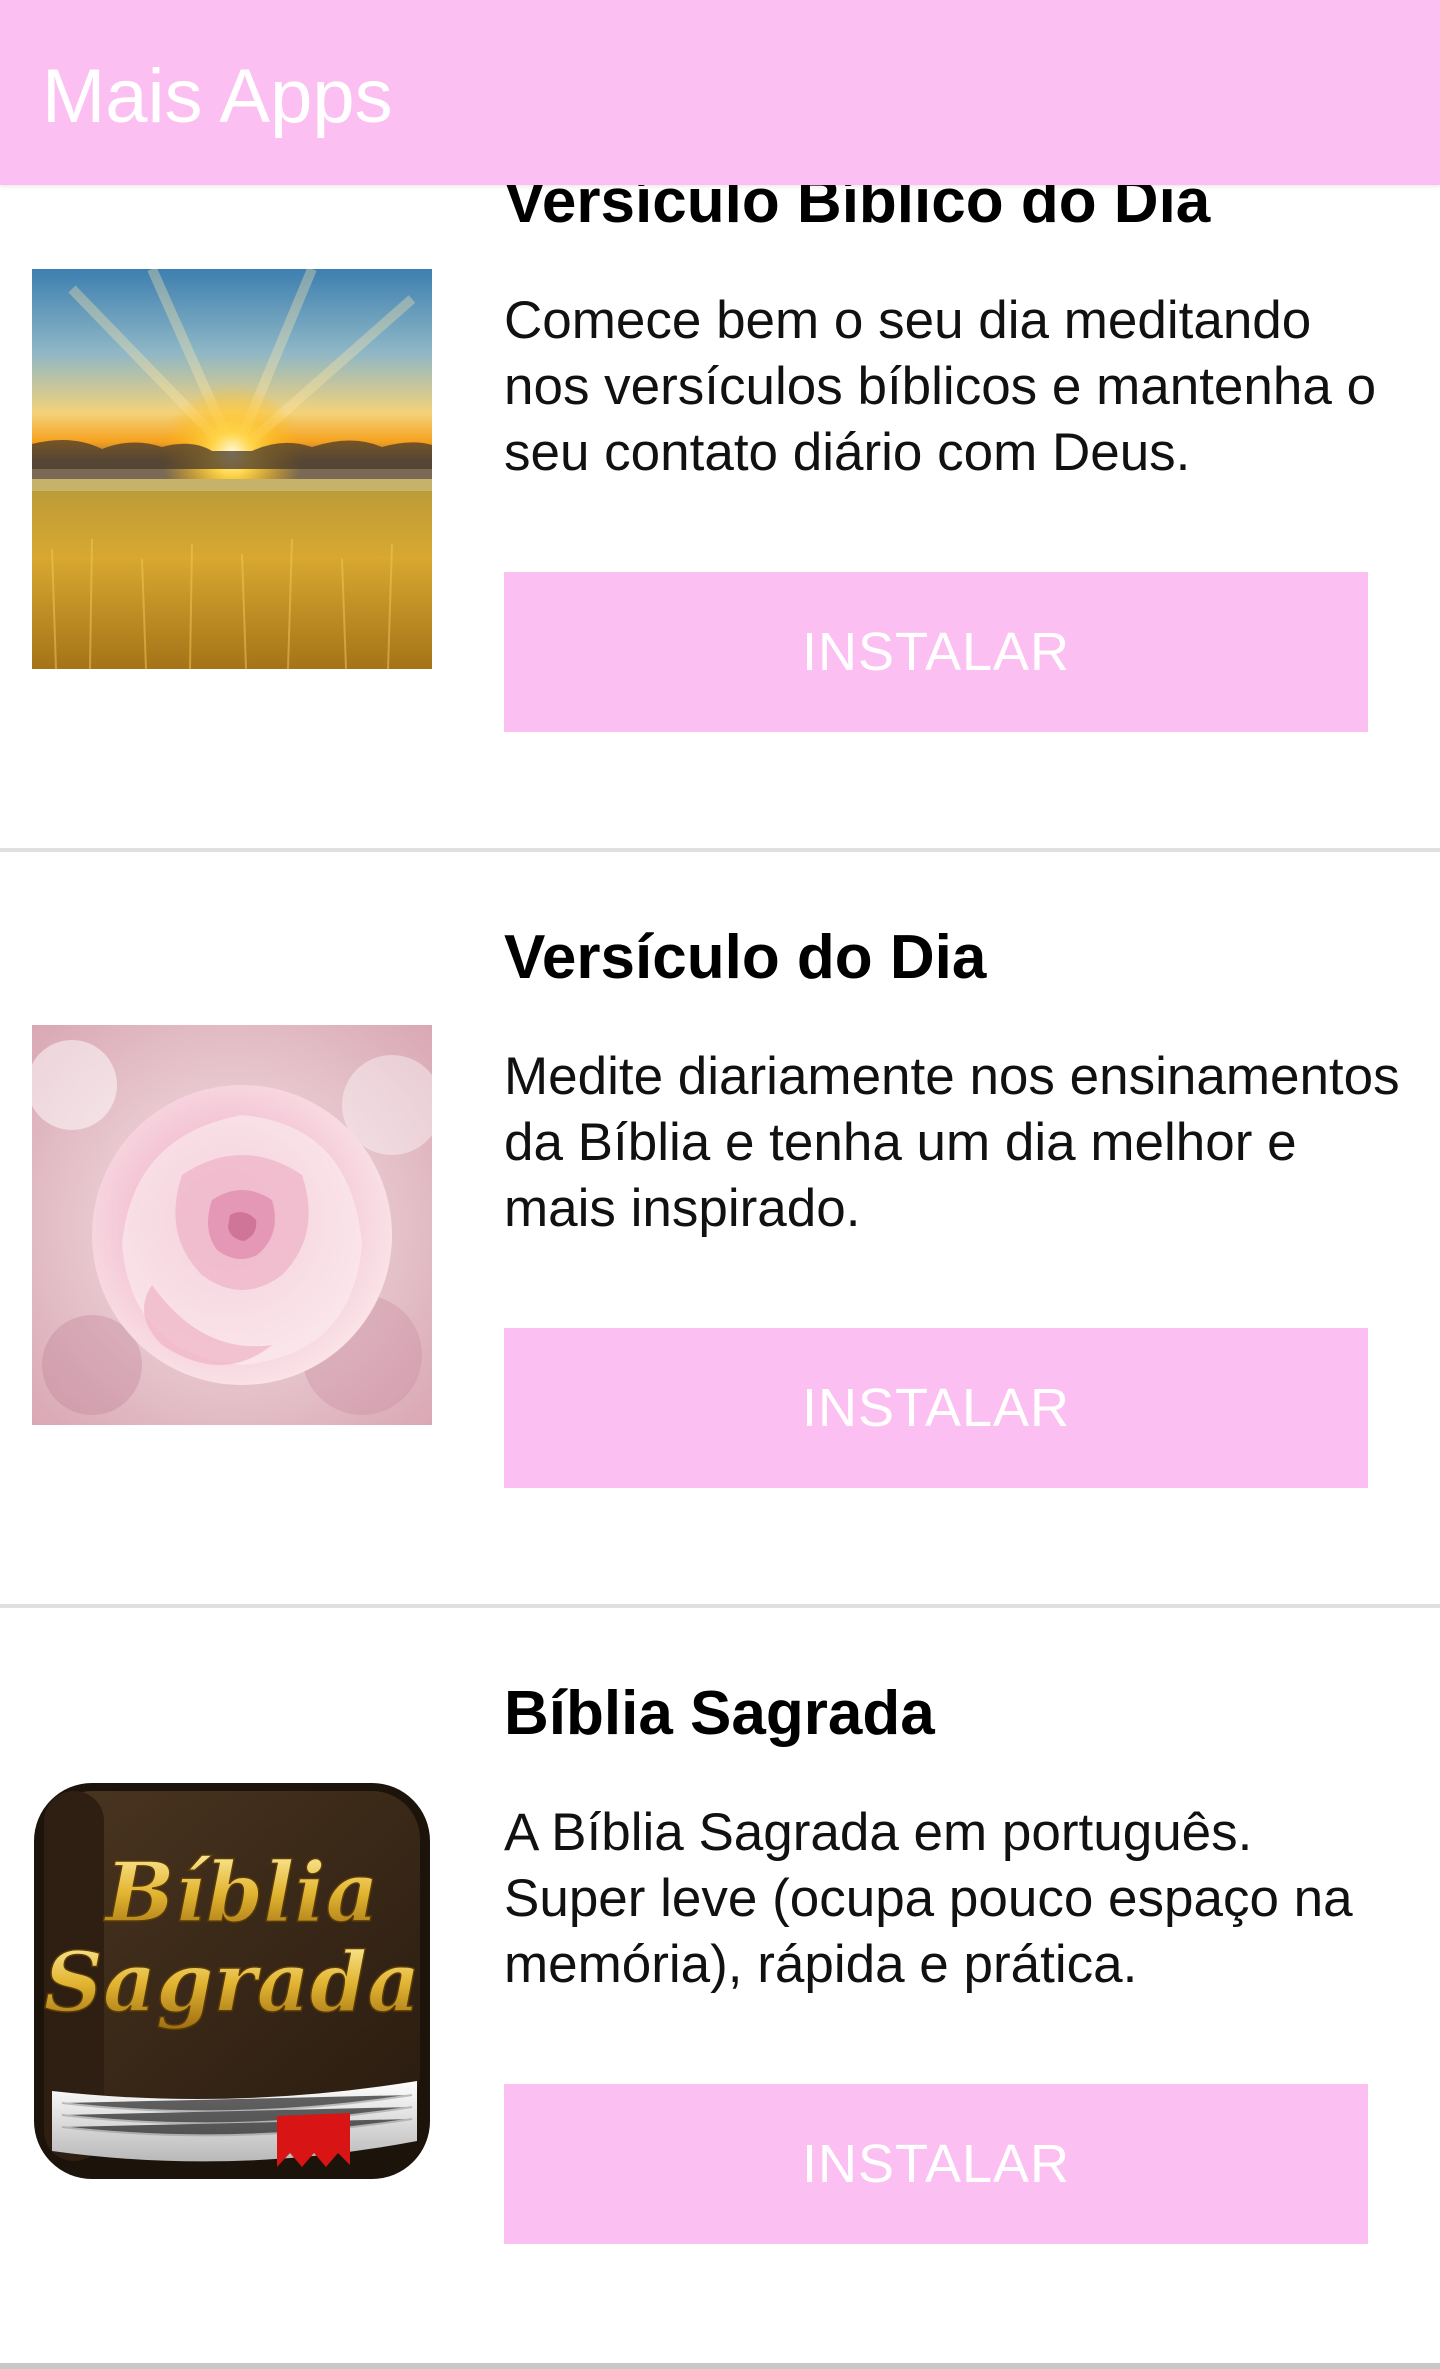 The image size is (1440, 2369). Describe the element at coordinates (217, 96) in the screenshot. I see `page-title: Mais Apps` at that location.